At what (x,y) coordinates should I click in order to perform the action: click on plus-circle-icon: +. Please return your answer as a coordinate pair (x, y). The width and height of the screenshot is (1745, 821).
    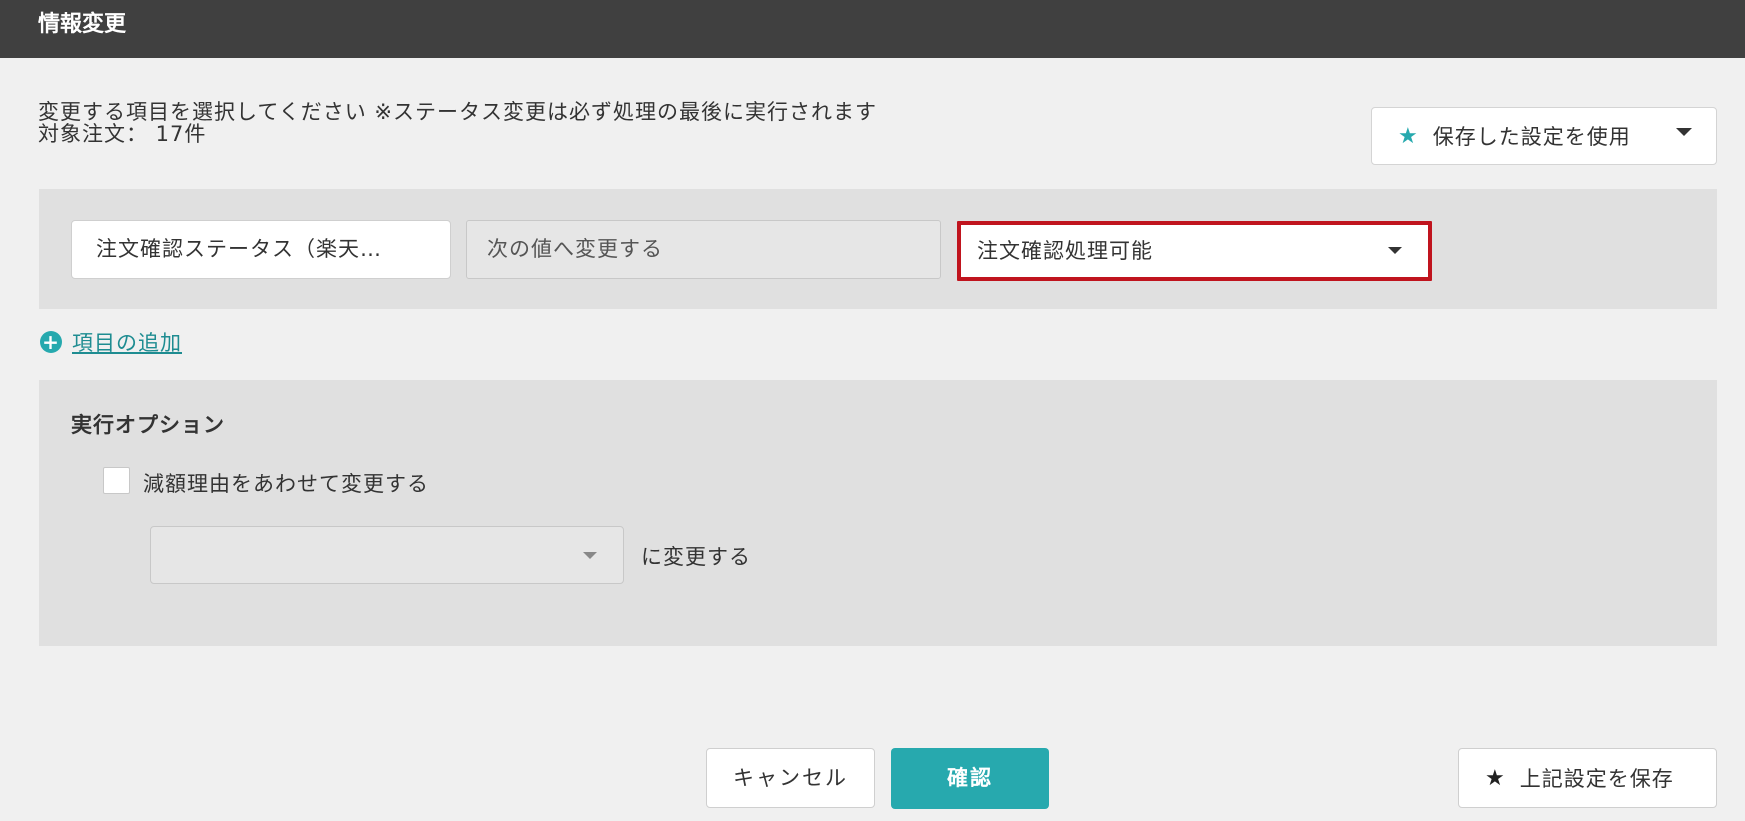
    Looking at the image, I should click on (51, 342).